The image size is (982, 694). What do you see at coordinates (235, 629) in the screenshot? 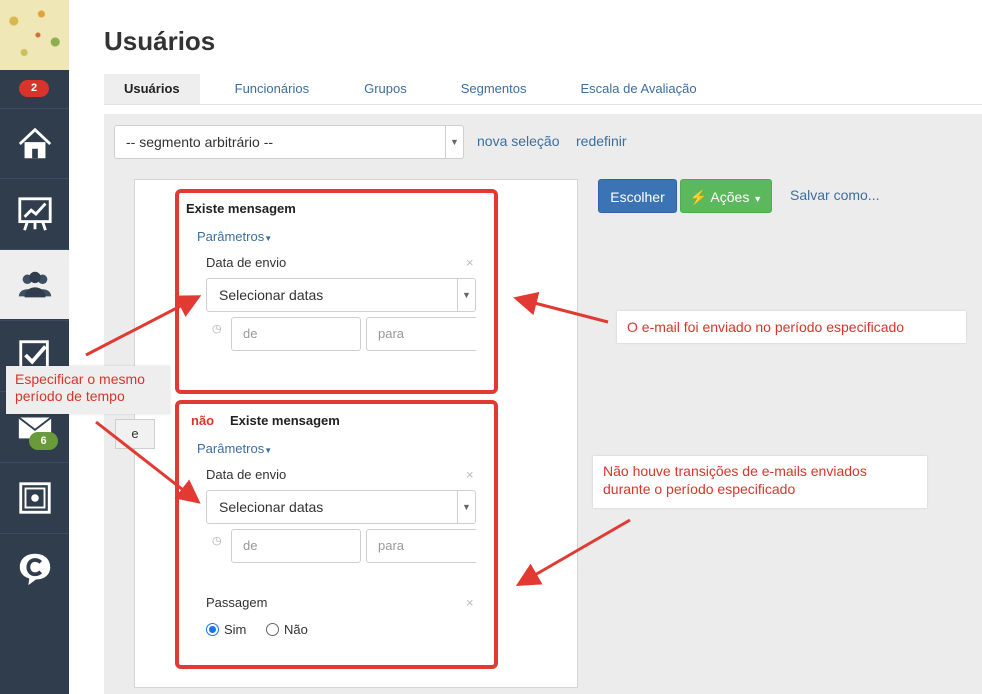
I see `radio-label: Sim` at bounding box center [235, 629].